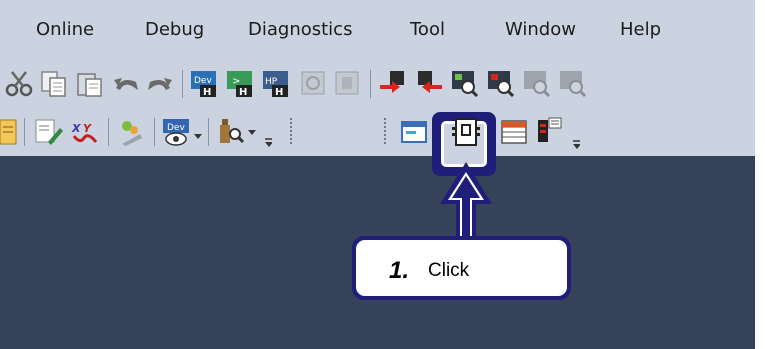 The width and height of the screenshot is (765, 349). What do you see at coordinates (501, 83) in the screenshot?
I see `search-red-icon` at bounding box center [501, 83].